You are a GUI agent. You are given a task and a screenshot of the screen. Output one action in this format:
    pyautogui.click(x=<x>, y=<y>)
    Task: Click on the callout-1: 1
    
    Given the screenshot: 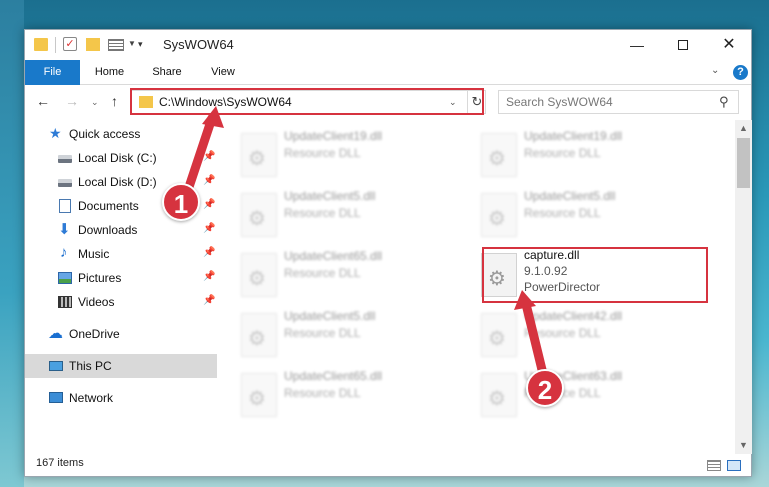 What is the action you would take?
    pyautogui.click(x=181, y=202)
    